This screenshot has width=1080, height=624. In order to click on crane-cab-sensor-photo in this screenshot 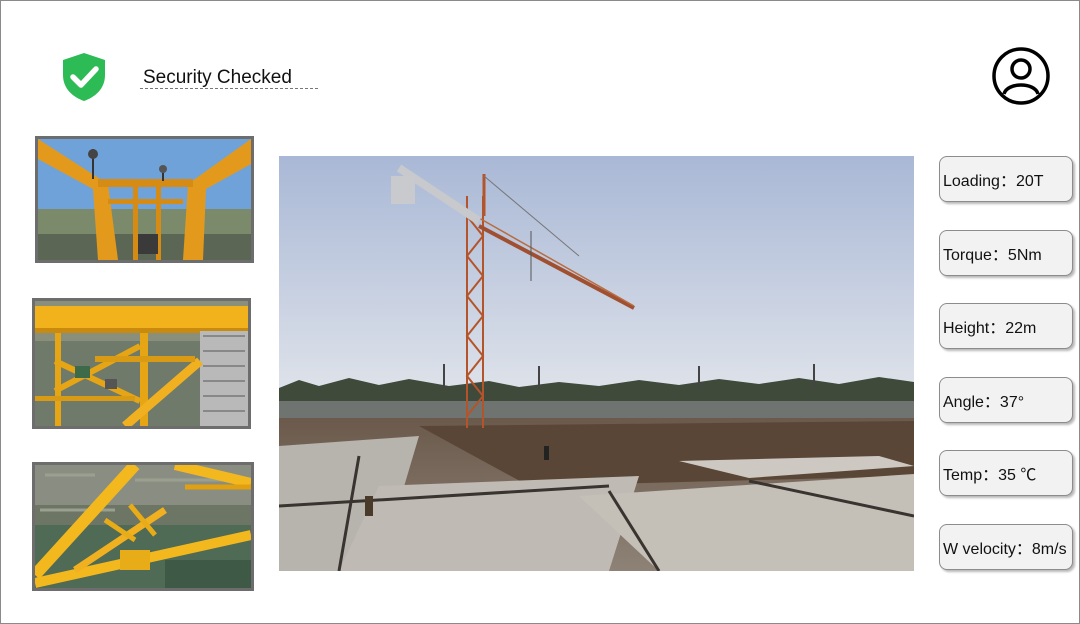, I will do `click(144, 199)`.